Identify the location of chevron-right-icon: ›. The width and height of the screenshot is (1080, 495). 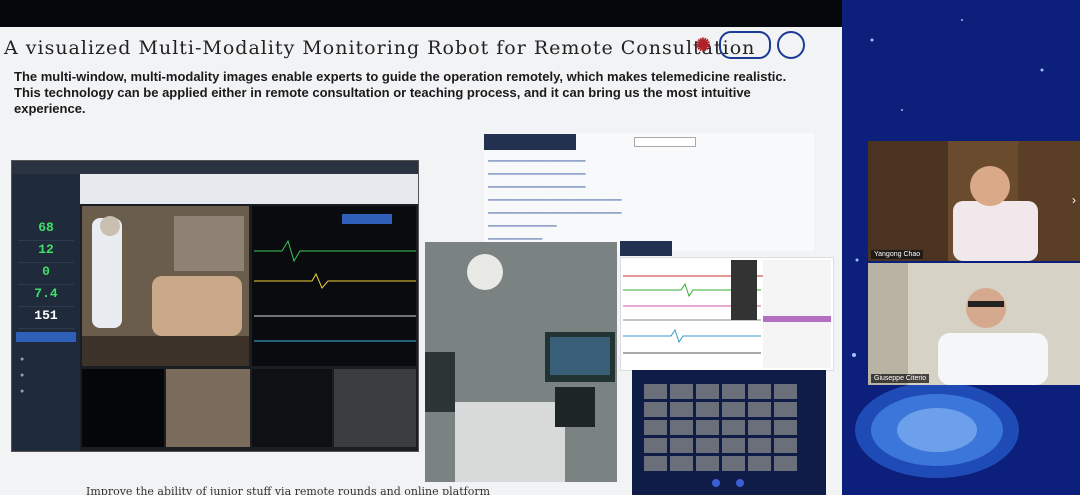
(1074, 200).